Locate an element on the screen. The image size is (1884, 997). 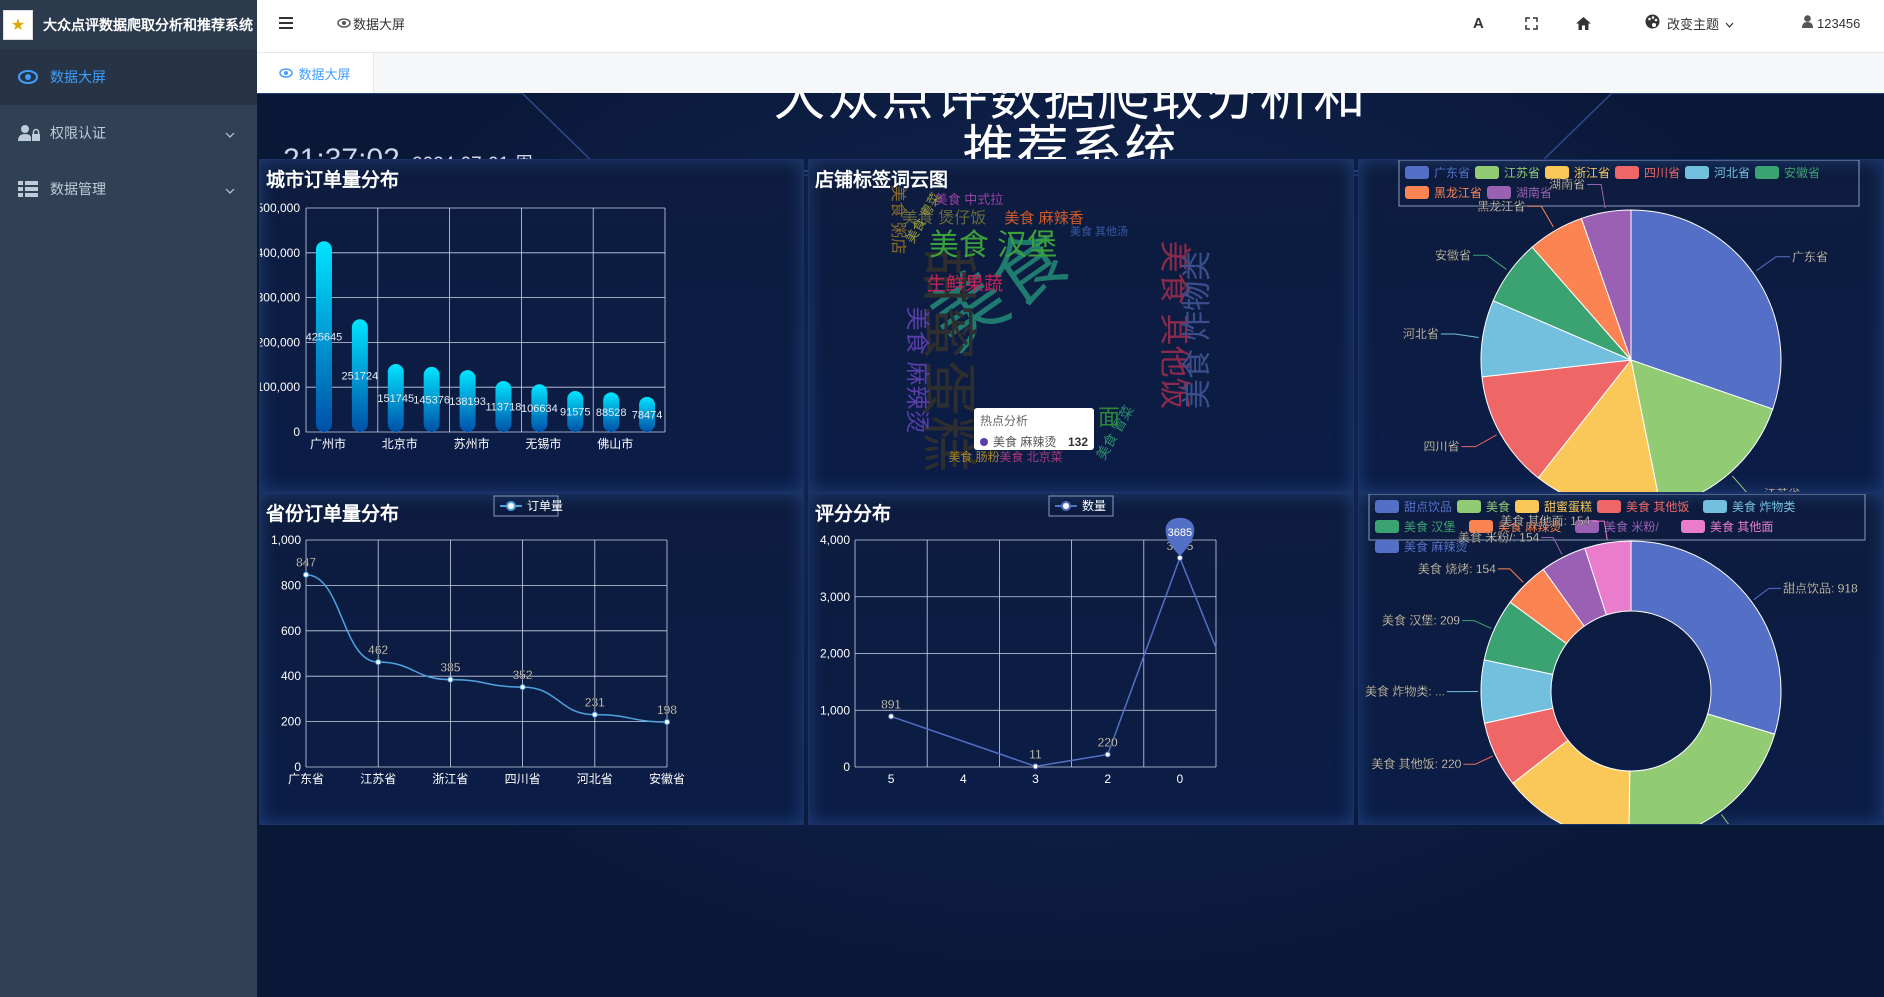
y-tick-label: 3,000 is located at coordinates (835, 597).